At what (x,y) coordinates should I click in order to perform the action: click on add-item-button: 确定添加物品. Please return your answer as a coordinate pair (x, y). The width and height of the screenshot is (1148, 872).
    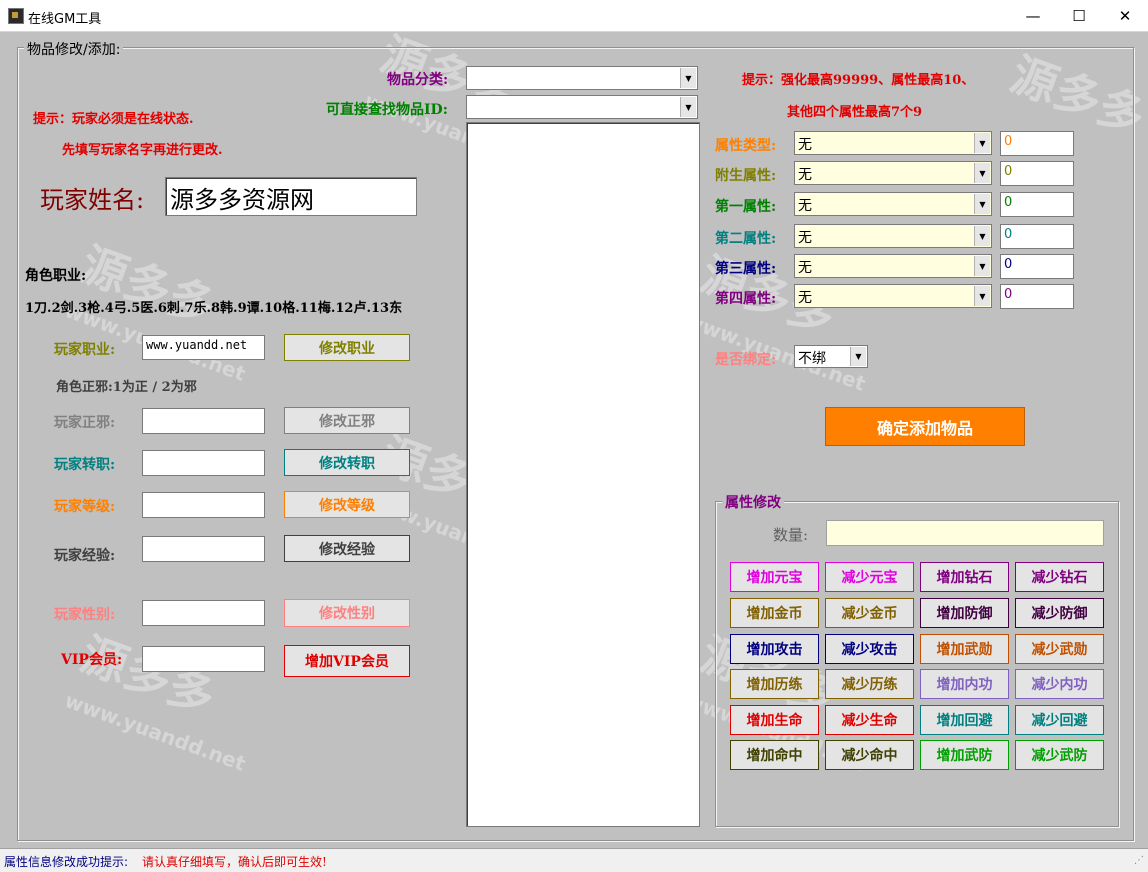
    Looking at the image, I should click on (925, 426).